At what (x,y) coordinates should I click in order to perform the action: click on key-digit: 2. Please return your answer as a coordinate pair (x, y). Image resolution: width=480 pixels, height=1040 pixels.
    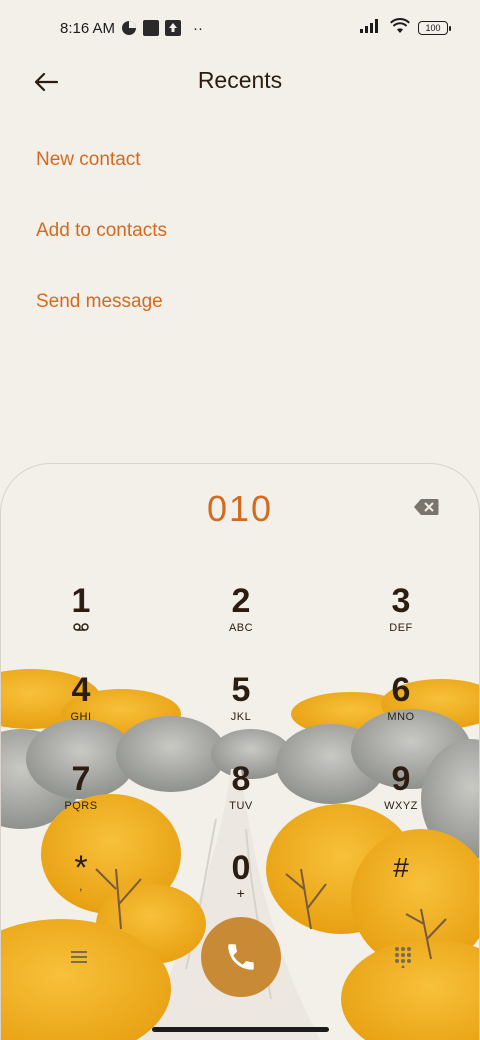
    Looking at the image, I should click on (241, 601).